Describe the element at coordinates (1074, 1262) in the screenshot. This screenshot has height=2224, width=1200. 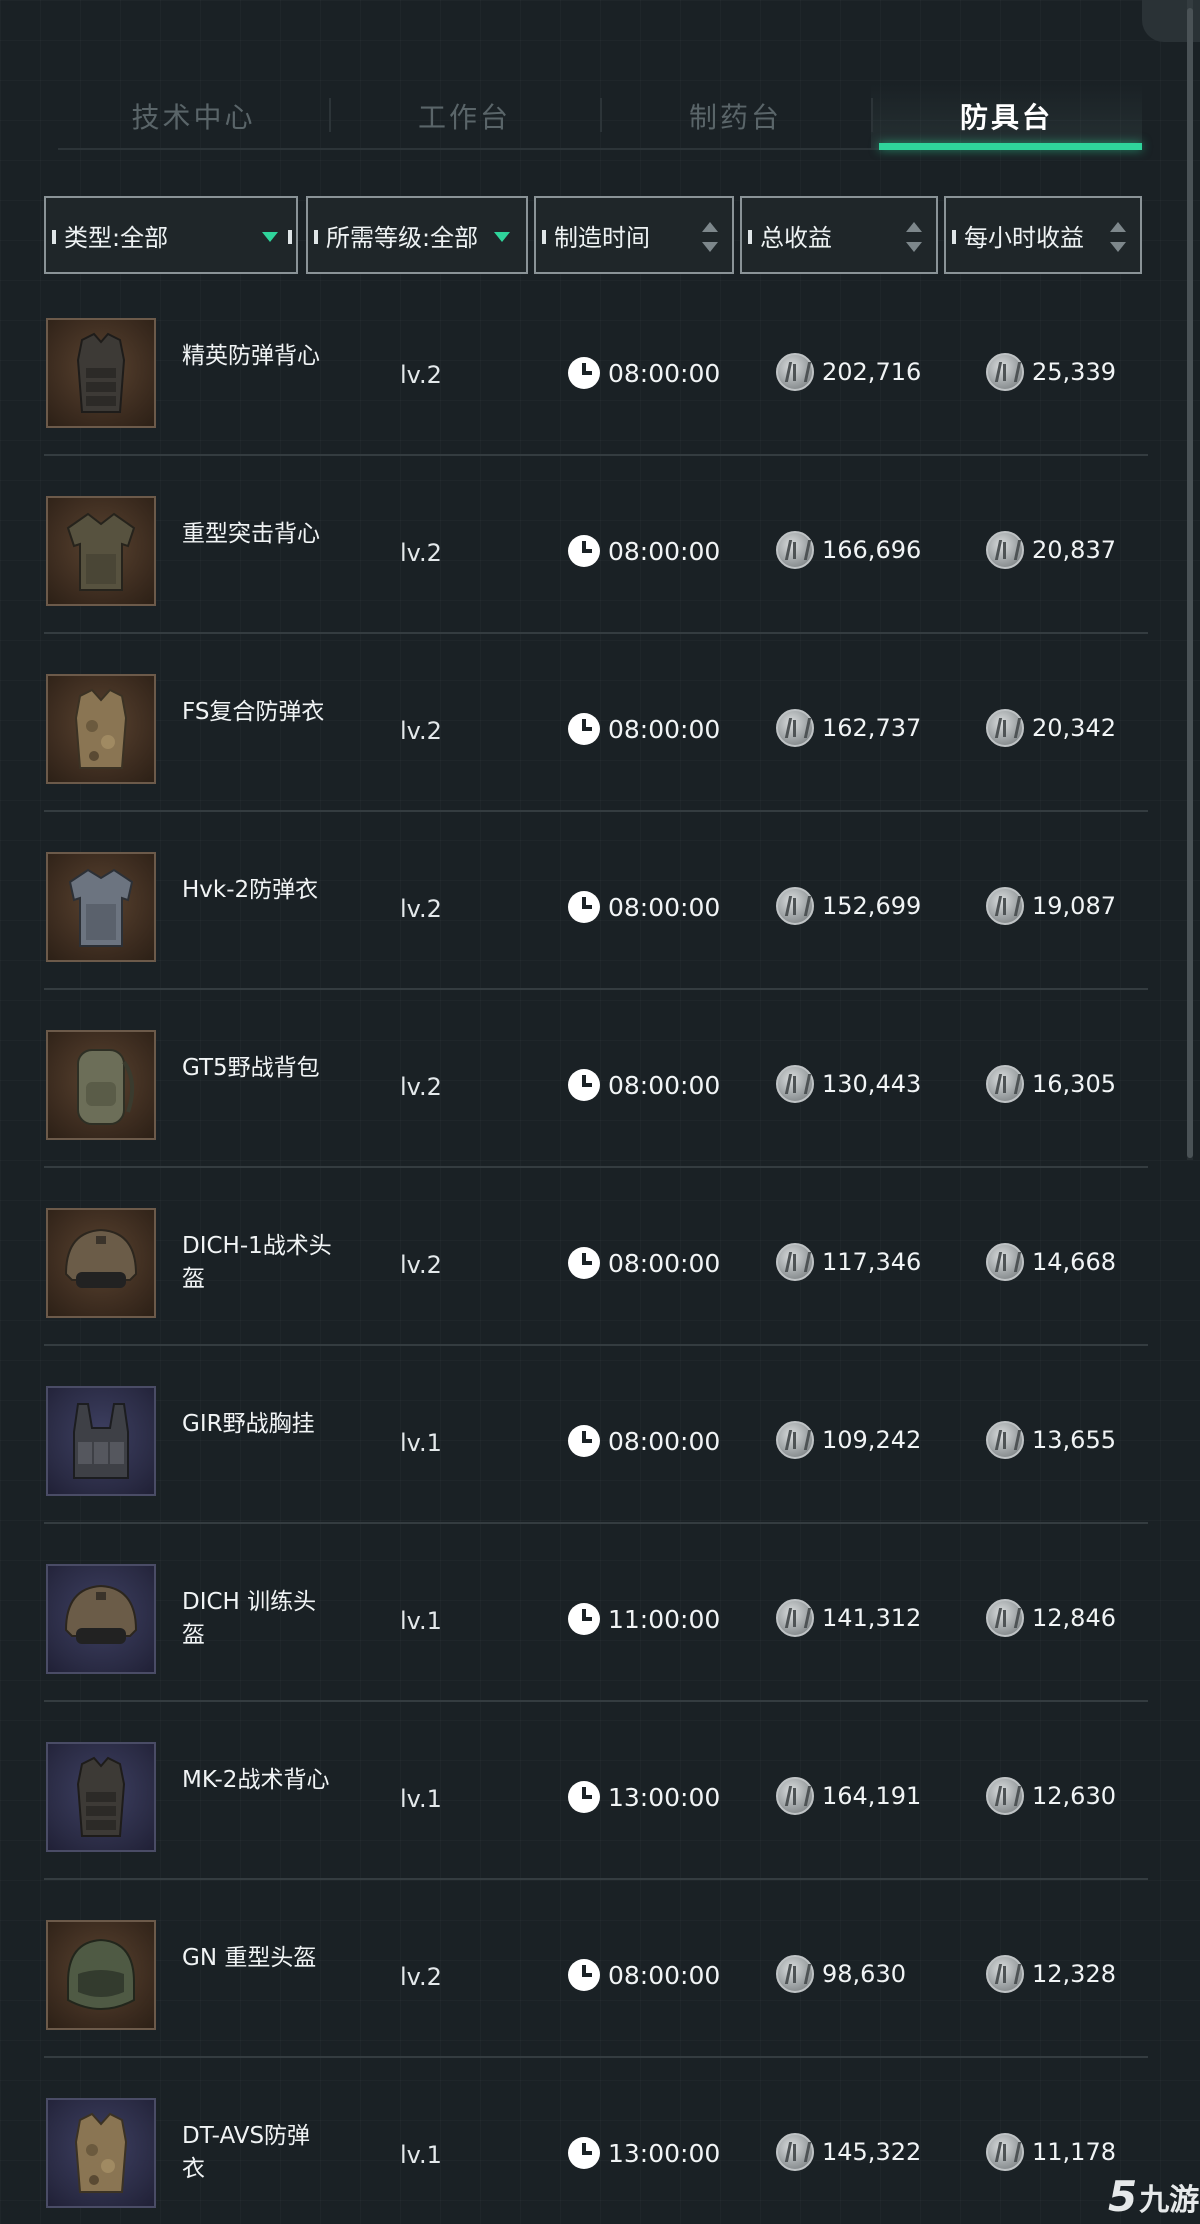
I see `hourly-income-value: 14,668` at that location.